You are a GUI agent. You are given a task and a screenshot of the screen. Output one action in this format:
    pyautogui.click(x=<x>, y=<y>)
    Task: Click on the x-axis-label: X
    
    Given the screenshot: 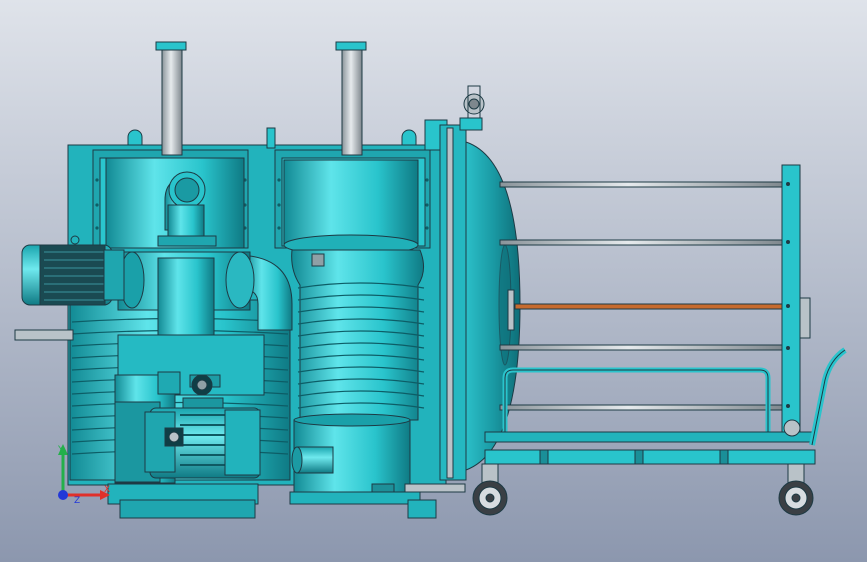 What is the action you would take?
    pyautogui.click(x=107, y=490)
    